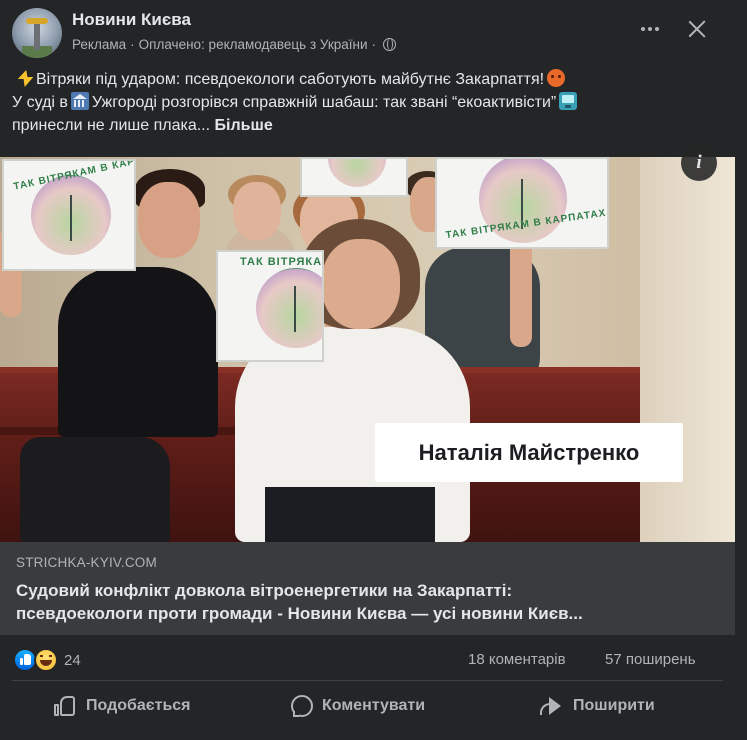 The image size is (747, 740). Describe the element at coordinates (614, 705) in the screenshot. I see `share-label: Поширити` at that location.